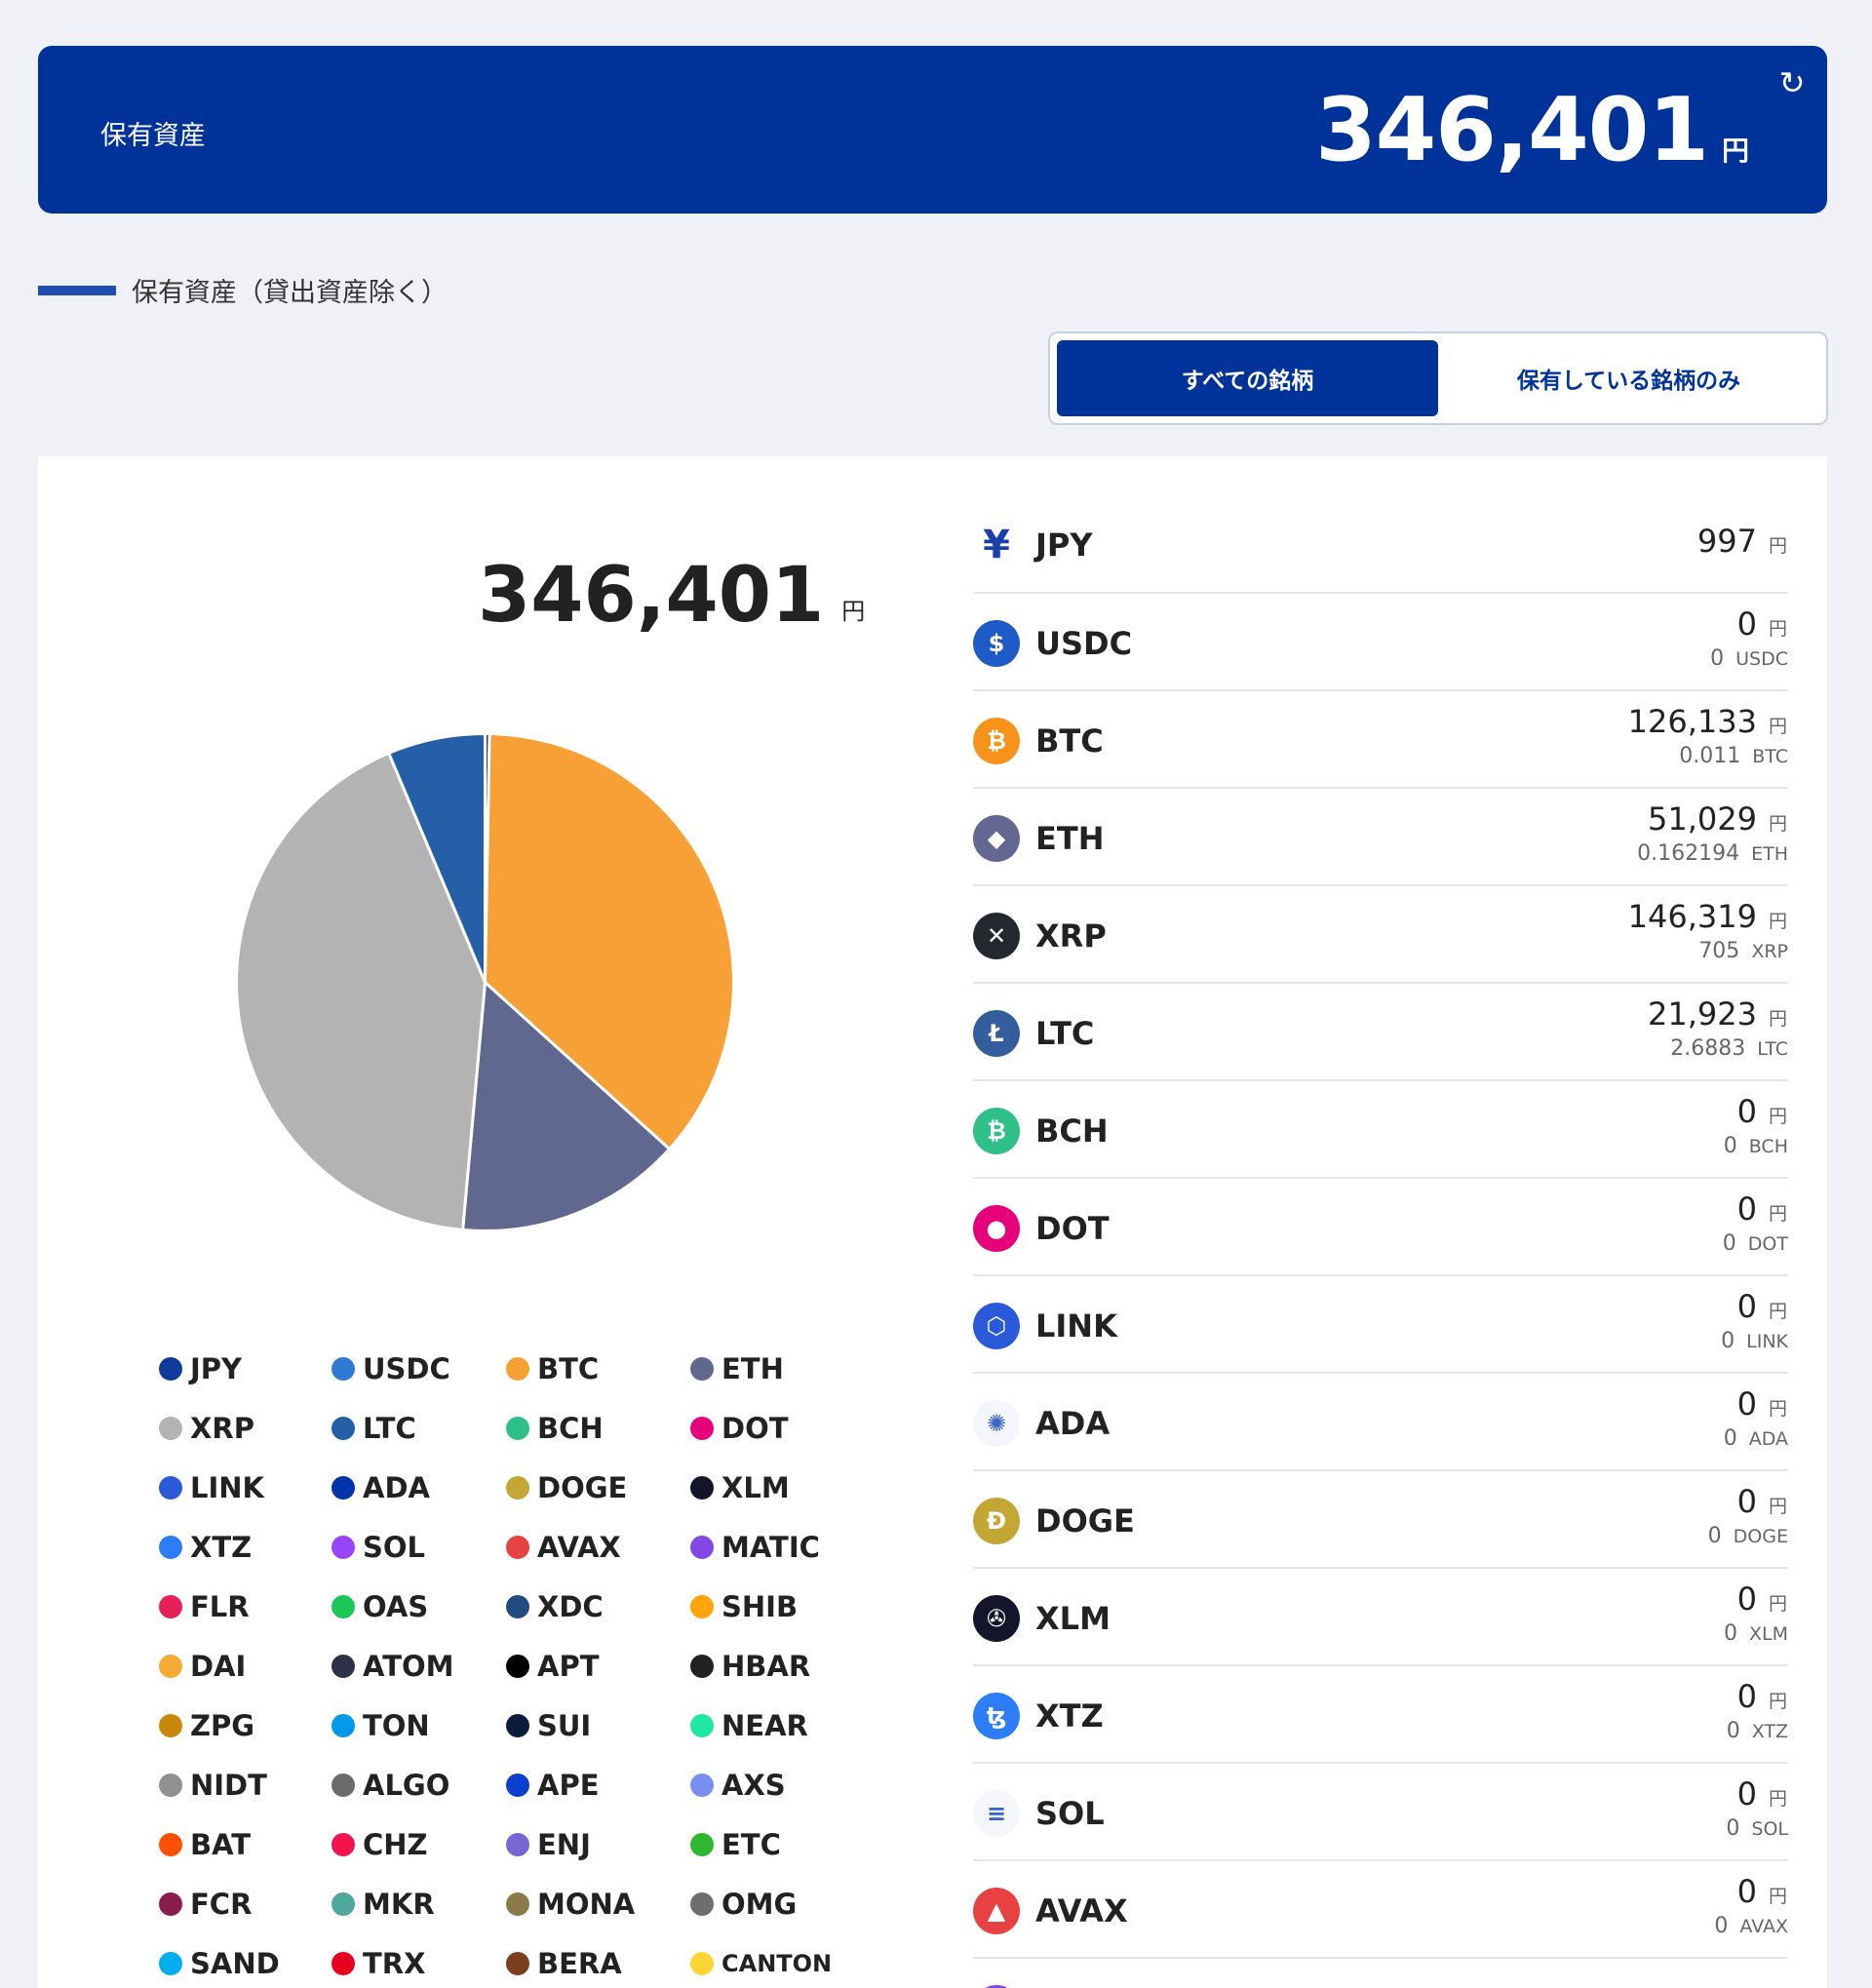  What do you see at coordinates (419, 1904) in the screenshot?
I see `legend-item-mkr: MKR` at bounding box center [419, 1904].